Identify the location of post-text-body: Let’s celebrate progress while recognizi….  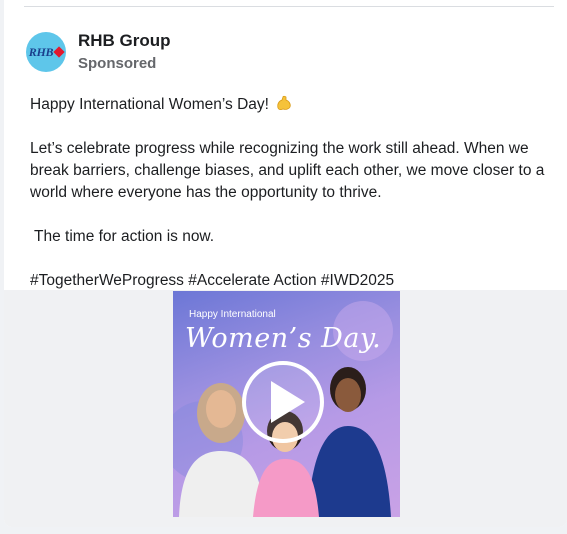
(287, 170).